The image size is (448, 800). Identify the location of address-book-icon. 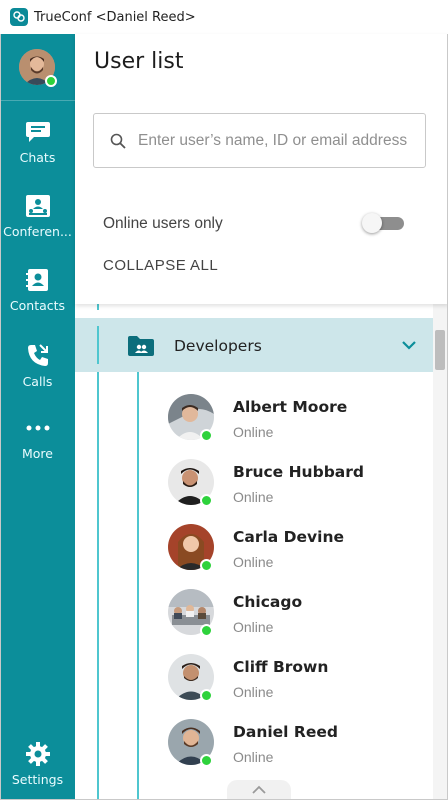
(36, 280).